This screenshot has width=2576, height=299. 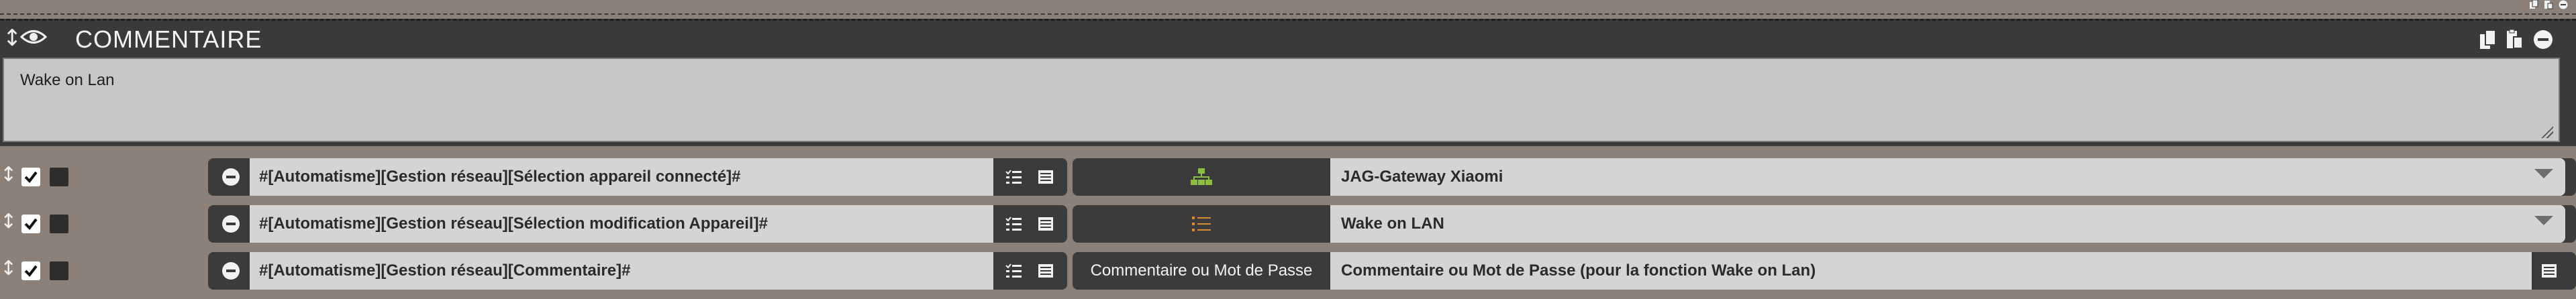 What do you see at coordinates (1201, 224) in the screenshot?
I see `list-icon` at bounding box center [1201, 224].